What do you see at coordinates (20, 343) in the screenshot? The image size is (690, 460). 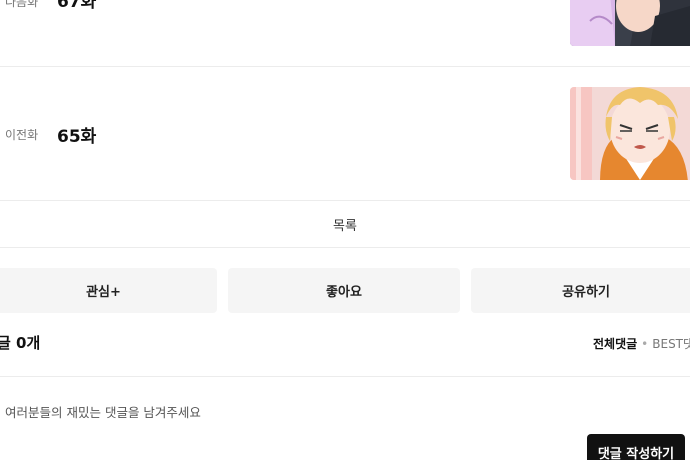 I see `comment-count: 글 0개` at bounding box center [20, 343].